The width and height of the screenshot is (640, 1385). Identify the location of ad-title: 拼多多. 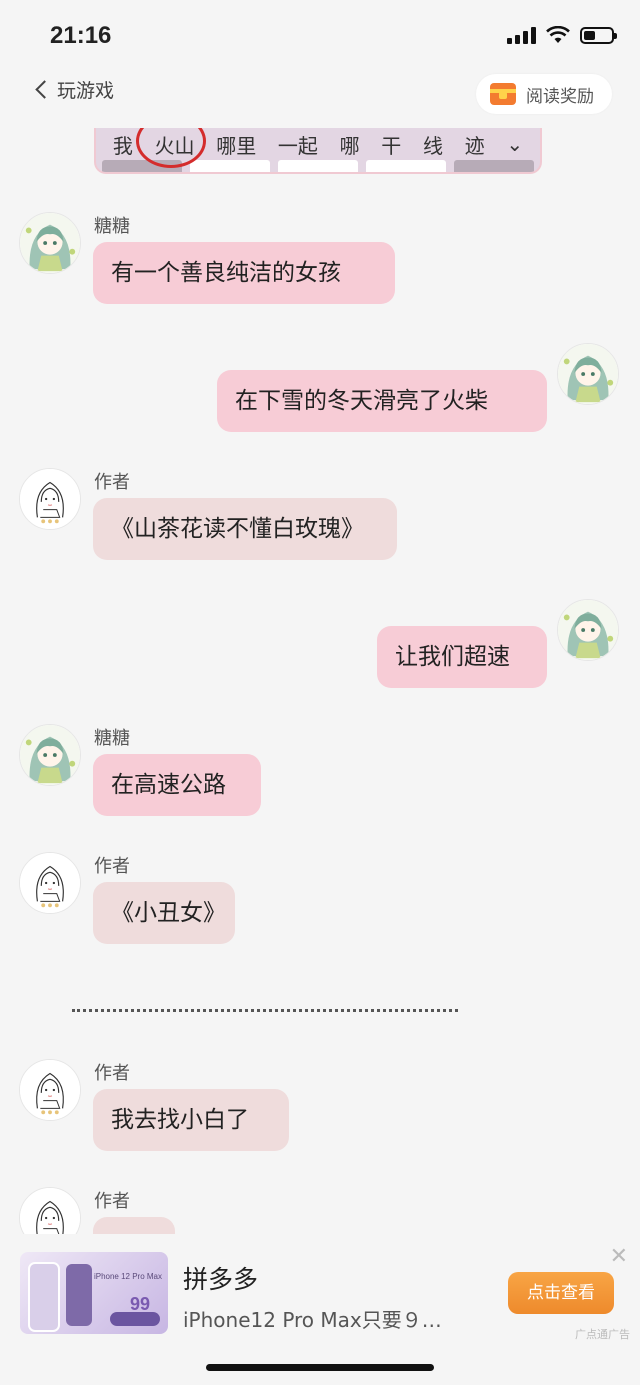
(221, 1279).